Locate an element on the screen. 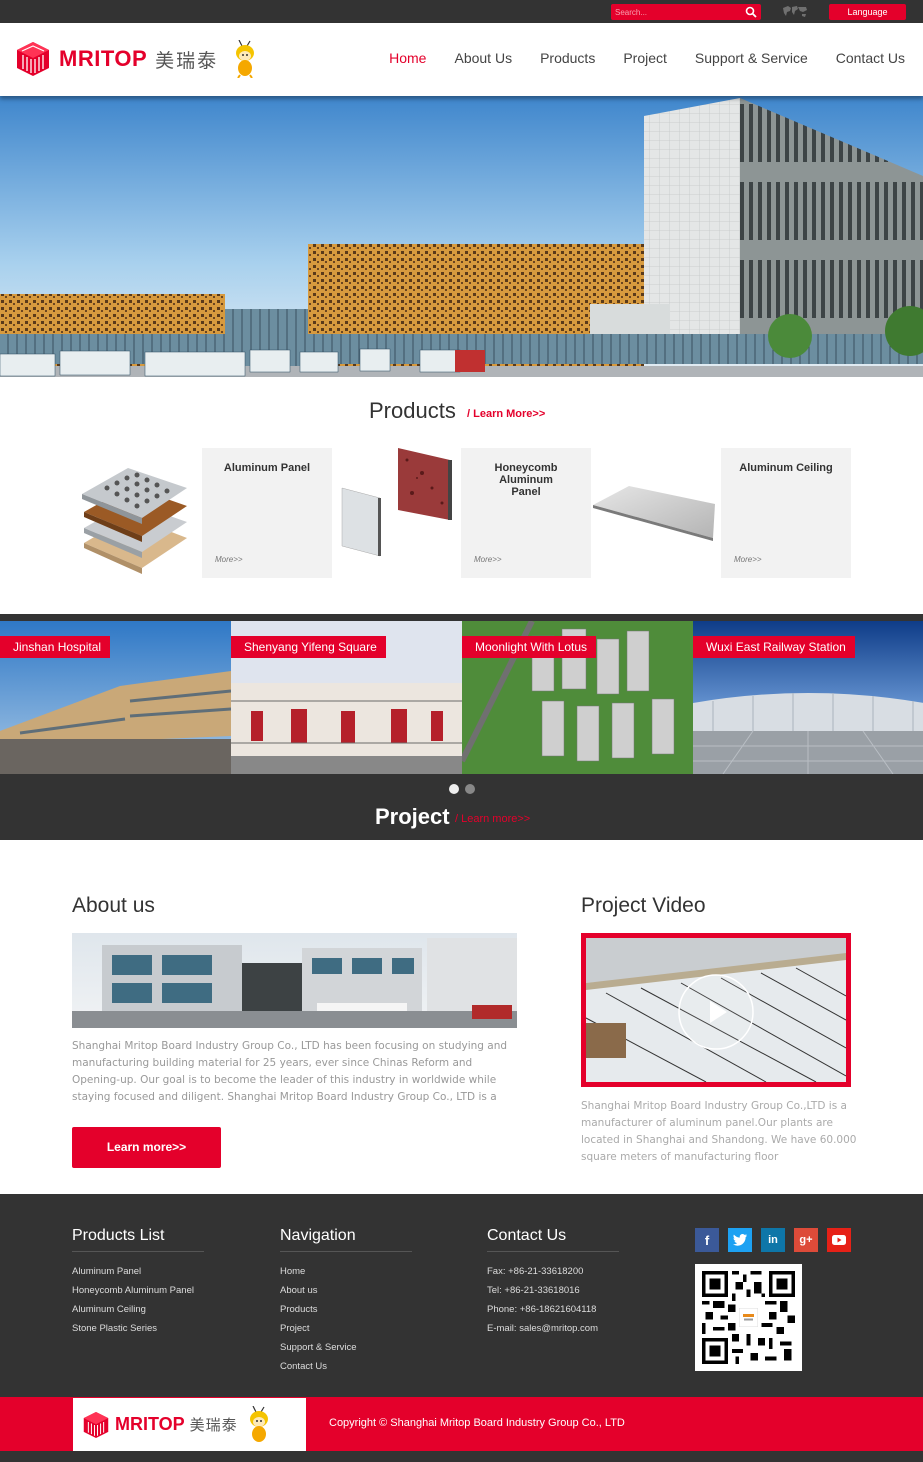 The image size is (923, 1462). product-image-aluminum-panel is located at coordinates (137, 513).